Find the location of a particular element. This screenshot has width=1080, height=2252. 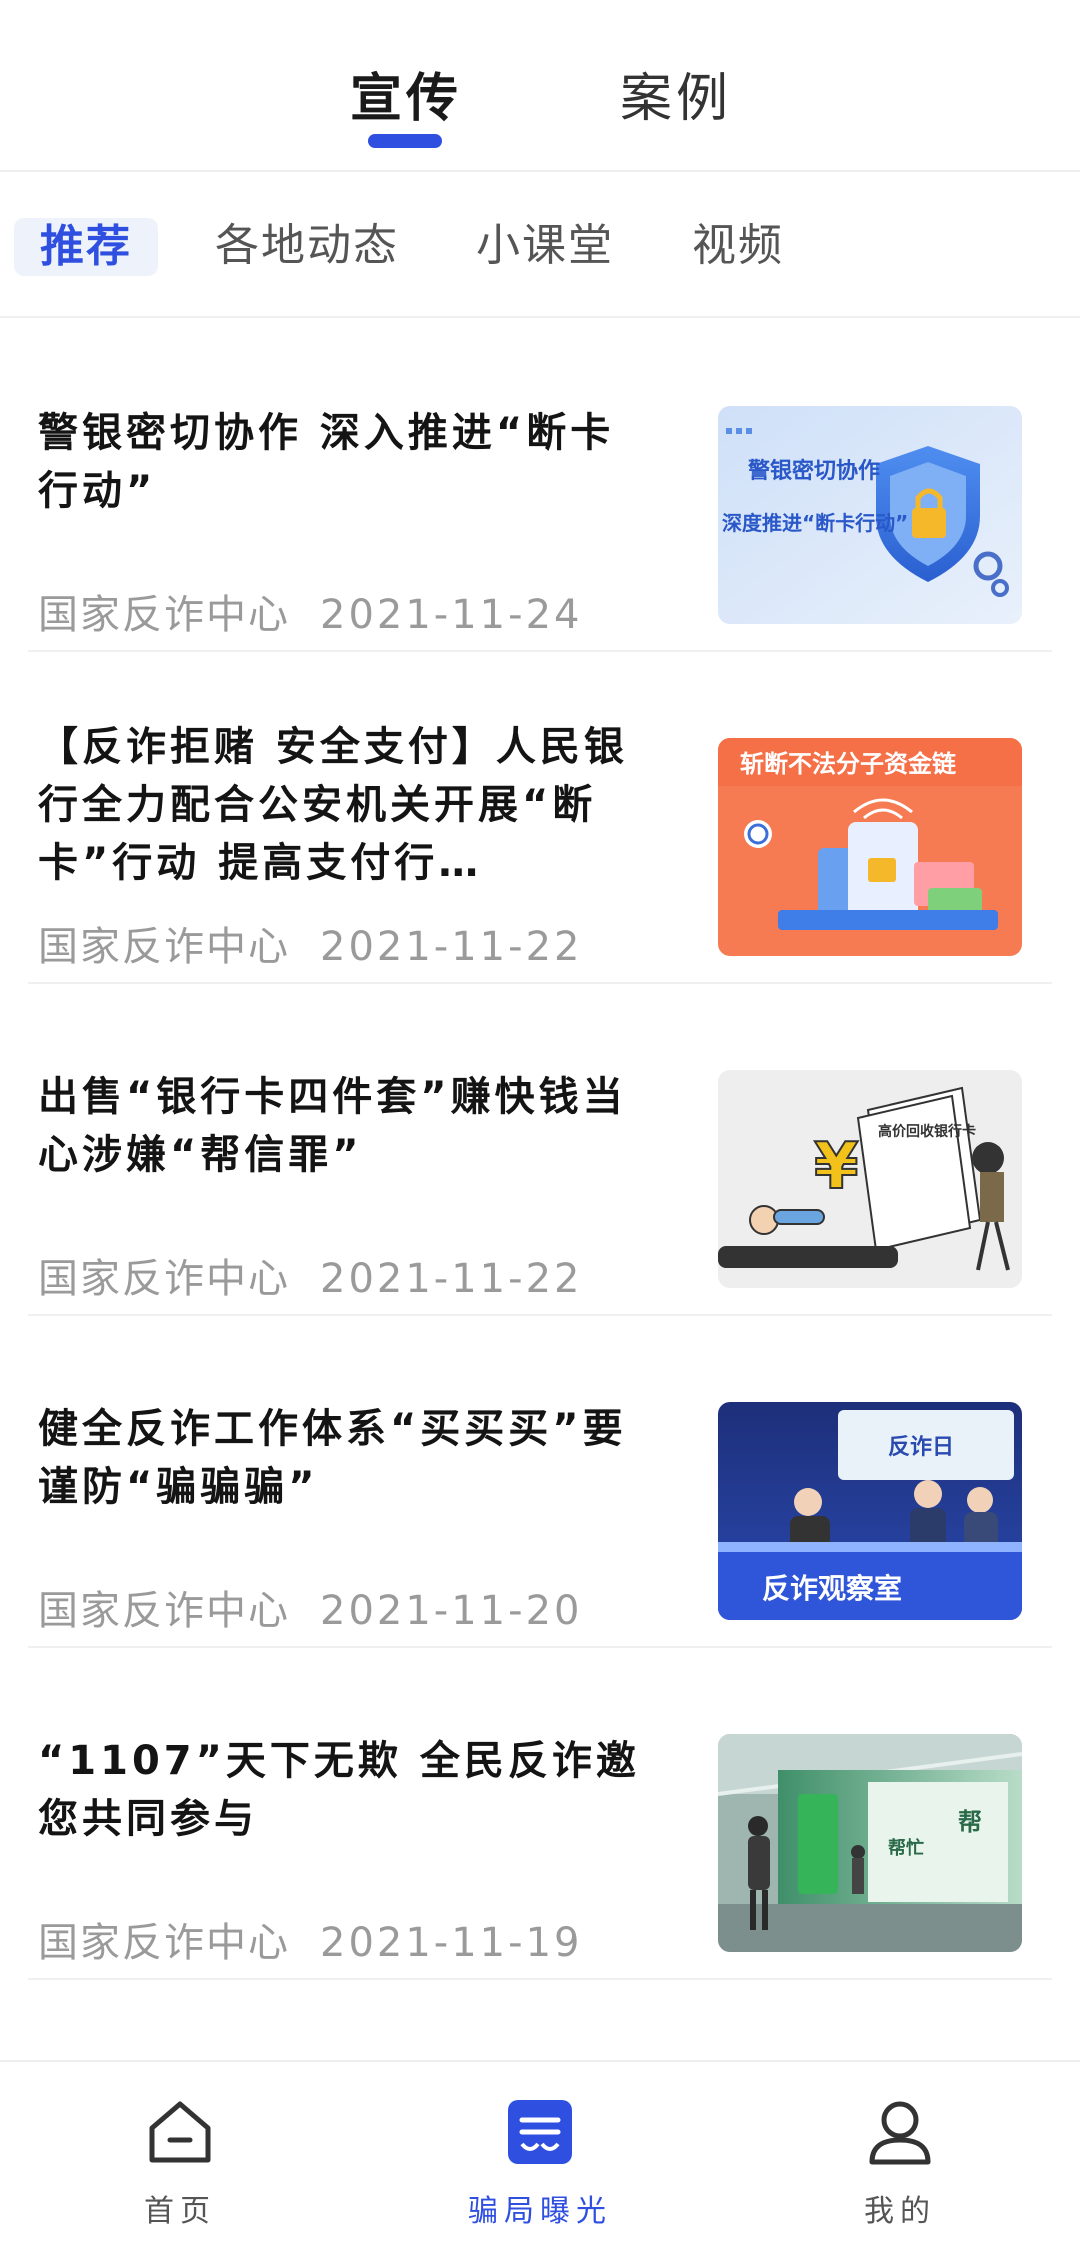

news-thumbnail: 斩断不法分子资金链 is located at coordinates (870, 847).